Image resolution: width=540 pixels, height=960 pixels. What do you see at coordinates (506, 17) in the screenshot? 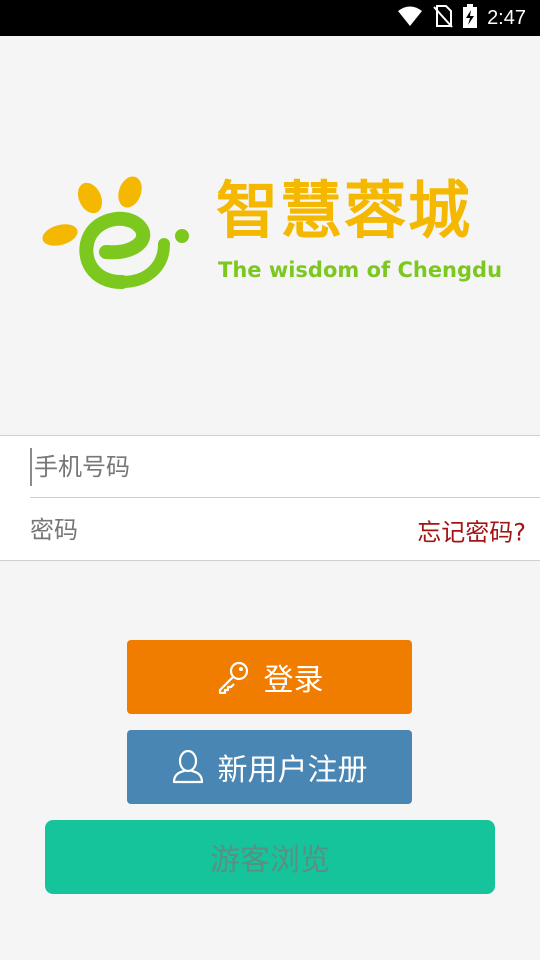
I see `status-time: 2:47` at bounding box center [506, 17].